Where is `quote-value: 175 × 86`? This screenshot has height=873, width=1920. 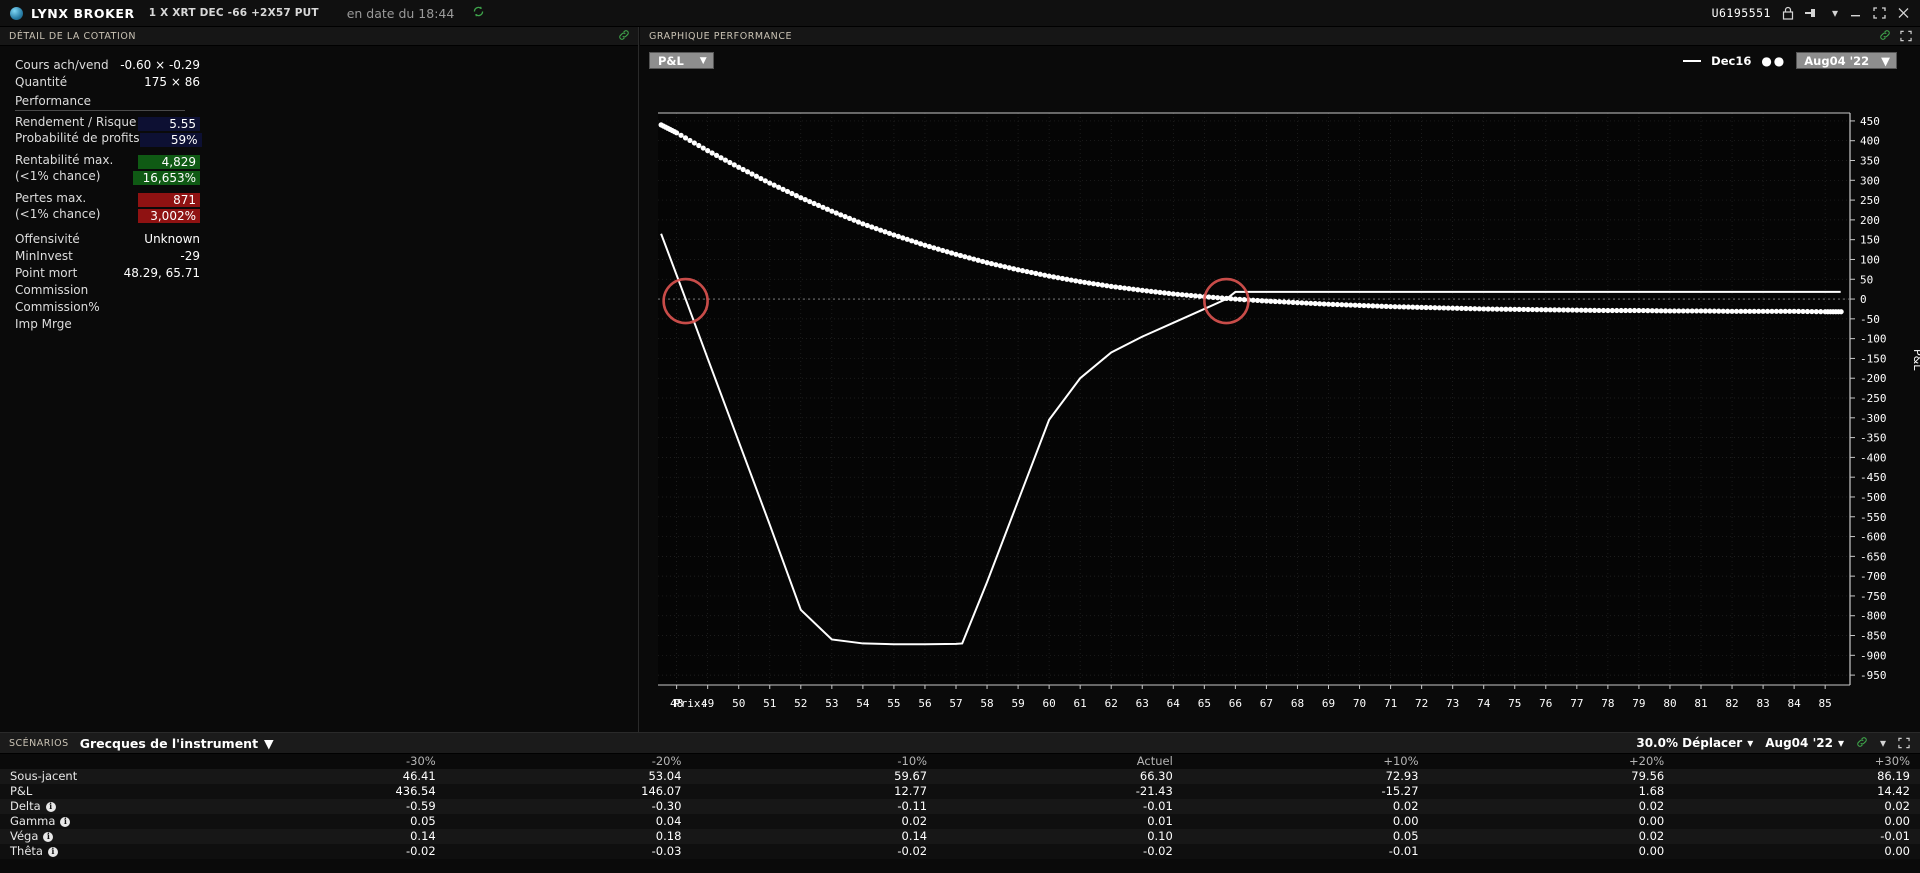
quote-value: 175 × 86 is located at coordinates (172, 81).